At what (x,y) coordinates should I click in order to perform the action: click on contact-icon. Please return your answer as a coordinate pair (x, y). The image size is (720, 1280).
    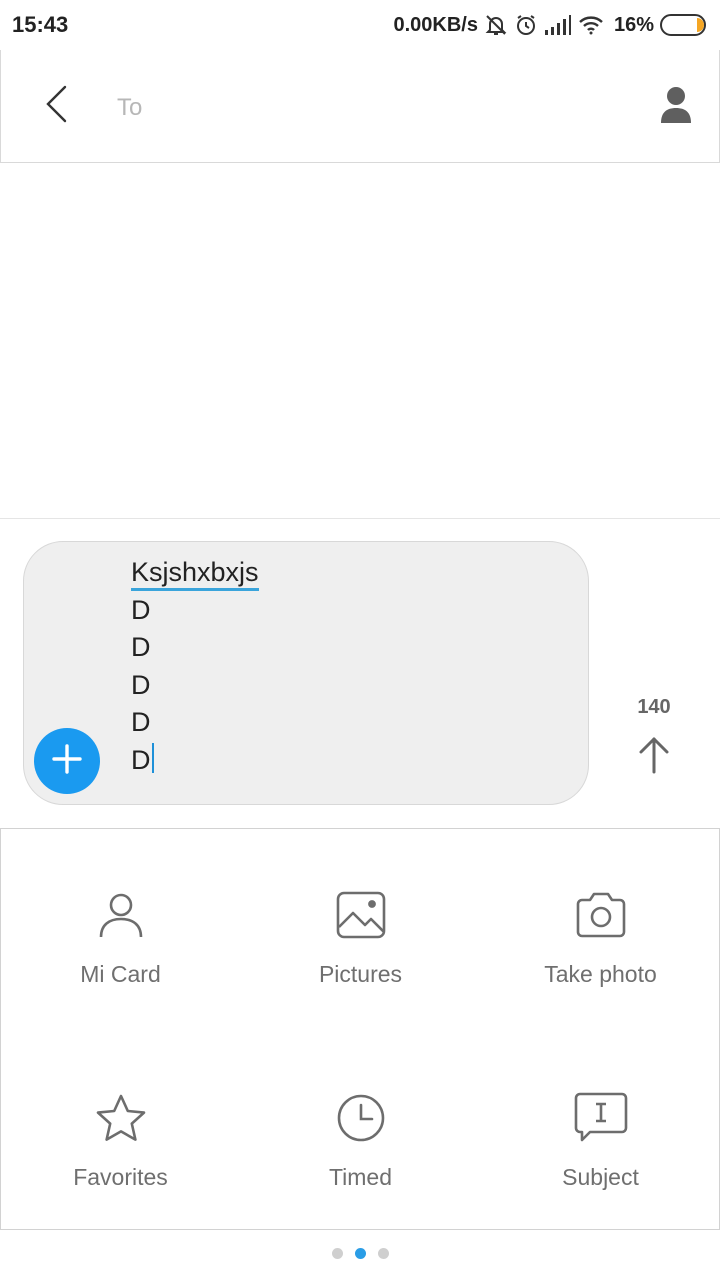
    Looking at the image, I should click on (676, 107).